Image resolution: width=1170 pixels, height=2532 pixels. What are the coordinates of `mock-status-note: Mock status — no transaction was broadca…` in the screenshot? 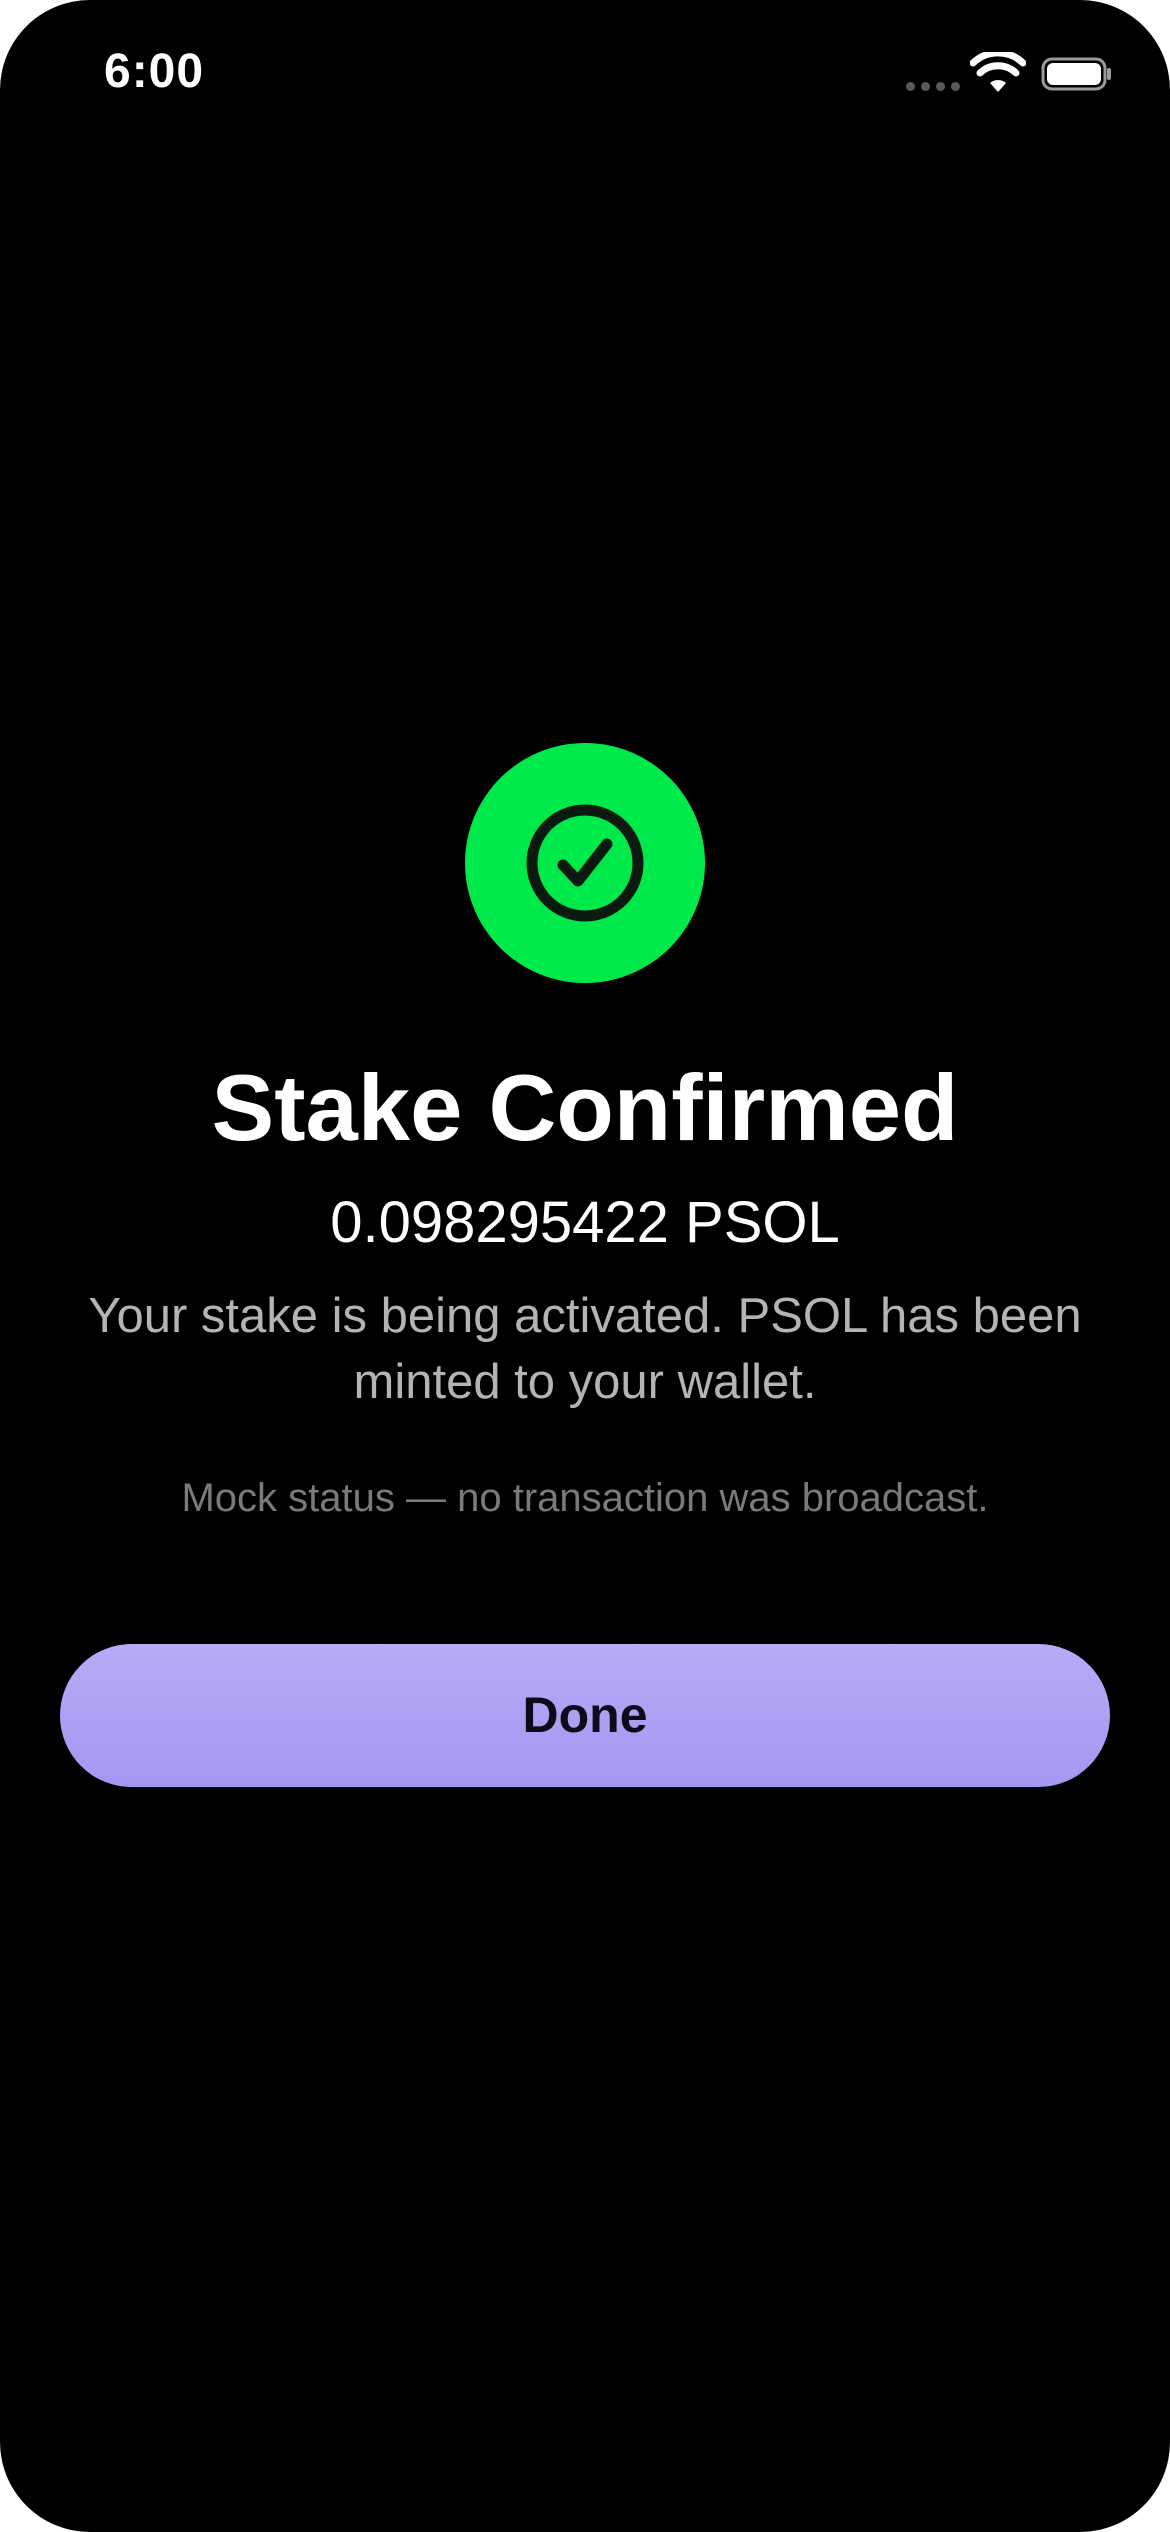 It's located at (585, 1498).